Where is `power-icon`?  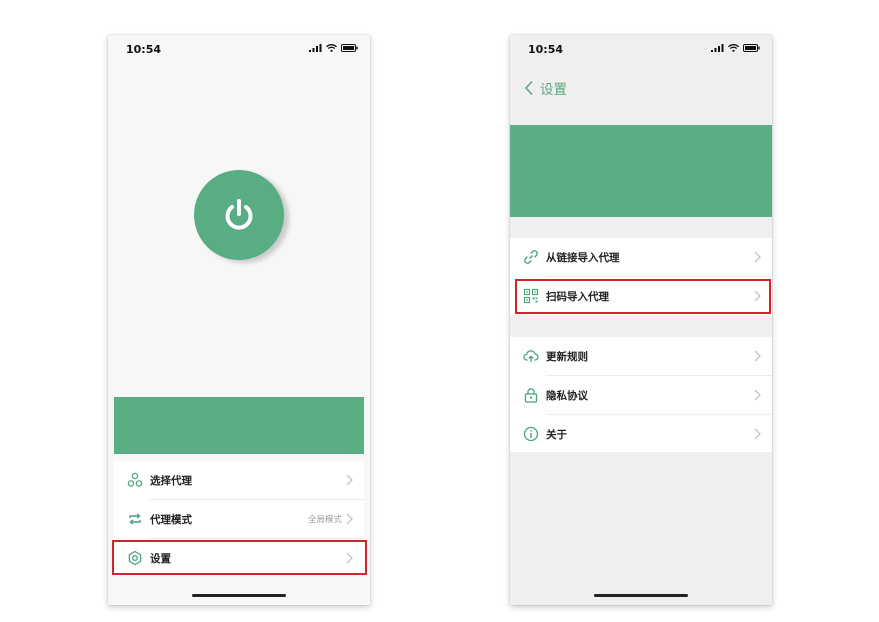
power-icon is located at coordinates (239, 214).